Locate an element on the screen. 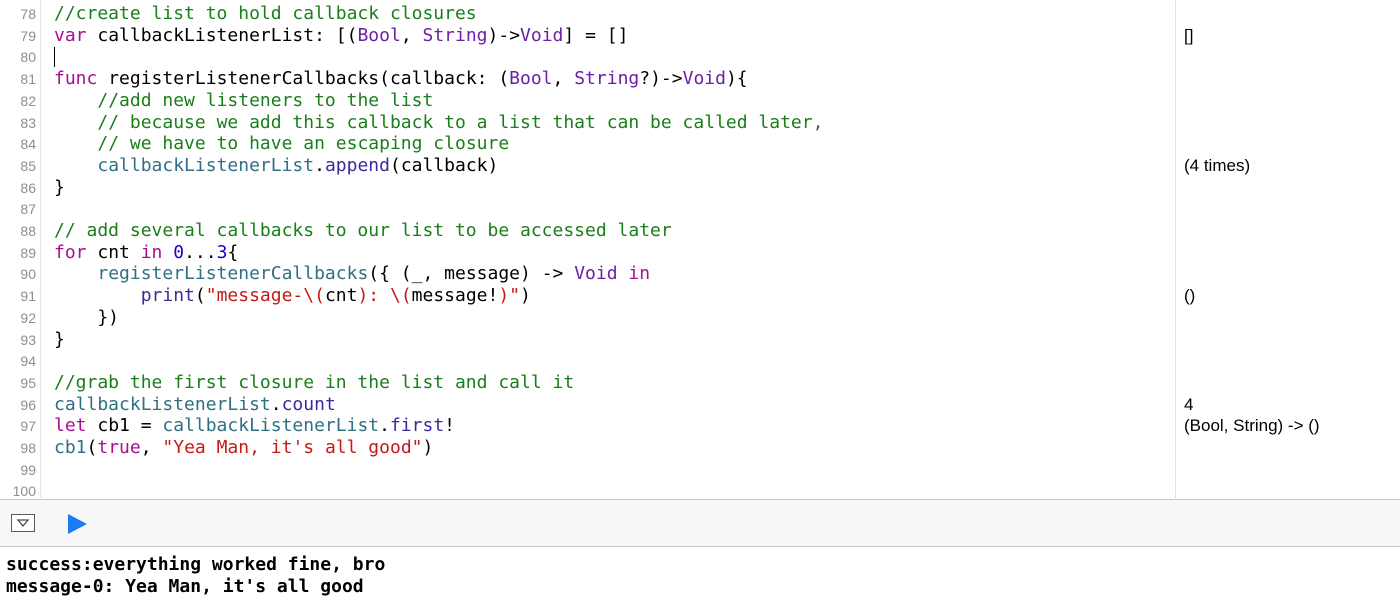  result-value: (Bool, String) -> () is located at coordinates (1252, 426).